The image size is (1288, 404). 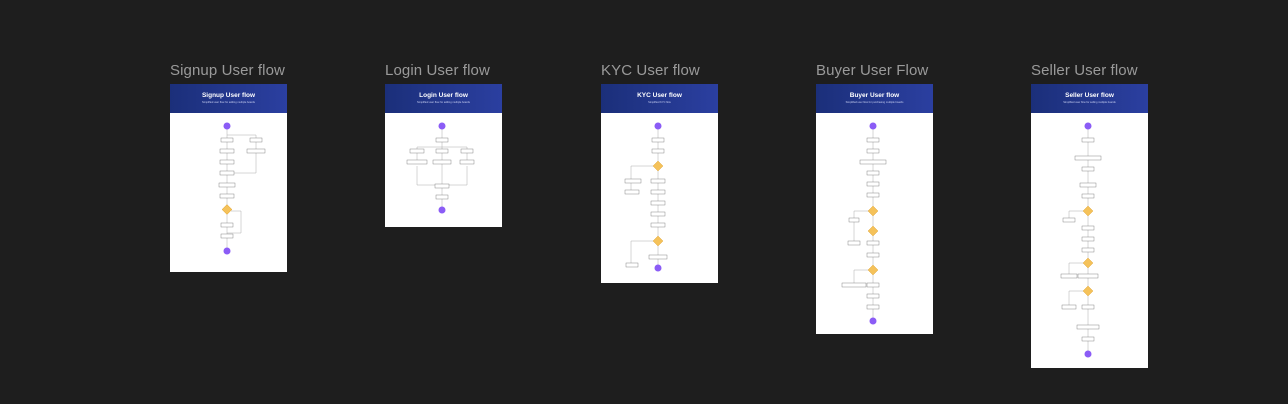 I want to click on frame-header: KYC User flow Simplified KYC flow, so click(x=659, y=98).